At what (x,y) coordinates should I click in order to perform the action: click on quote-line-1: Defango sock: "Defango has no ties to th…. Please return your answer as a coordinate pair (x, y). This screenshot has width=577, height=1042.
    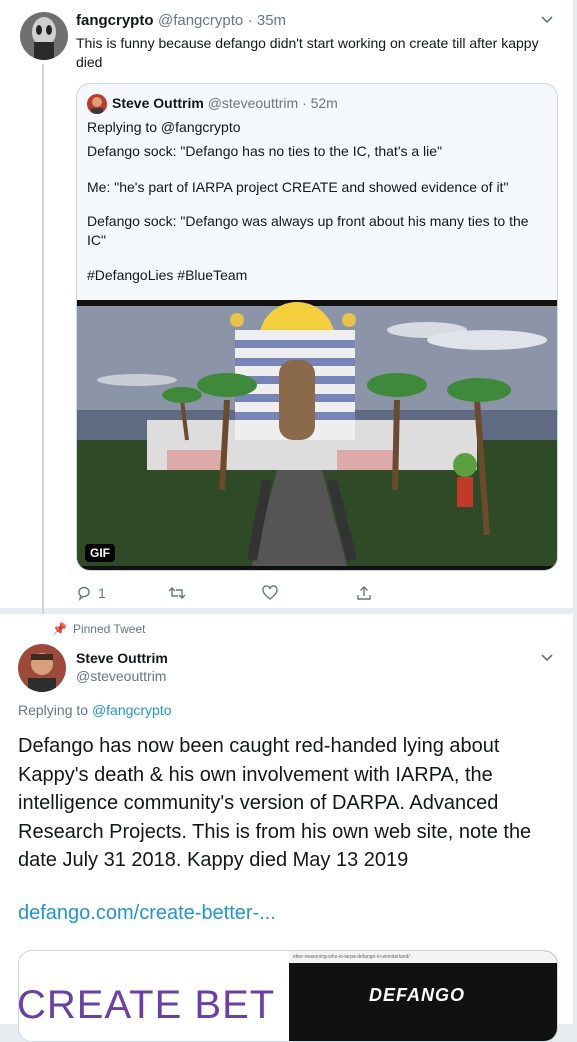
    Looking at the image, I should click on (265, 151).